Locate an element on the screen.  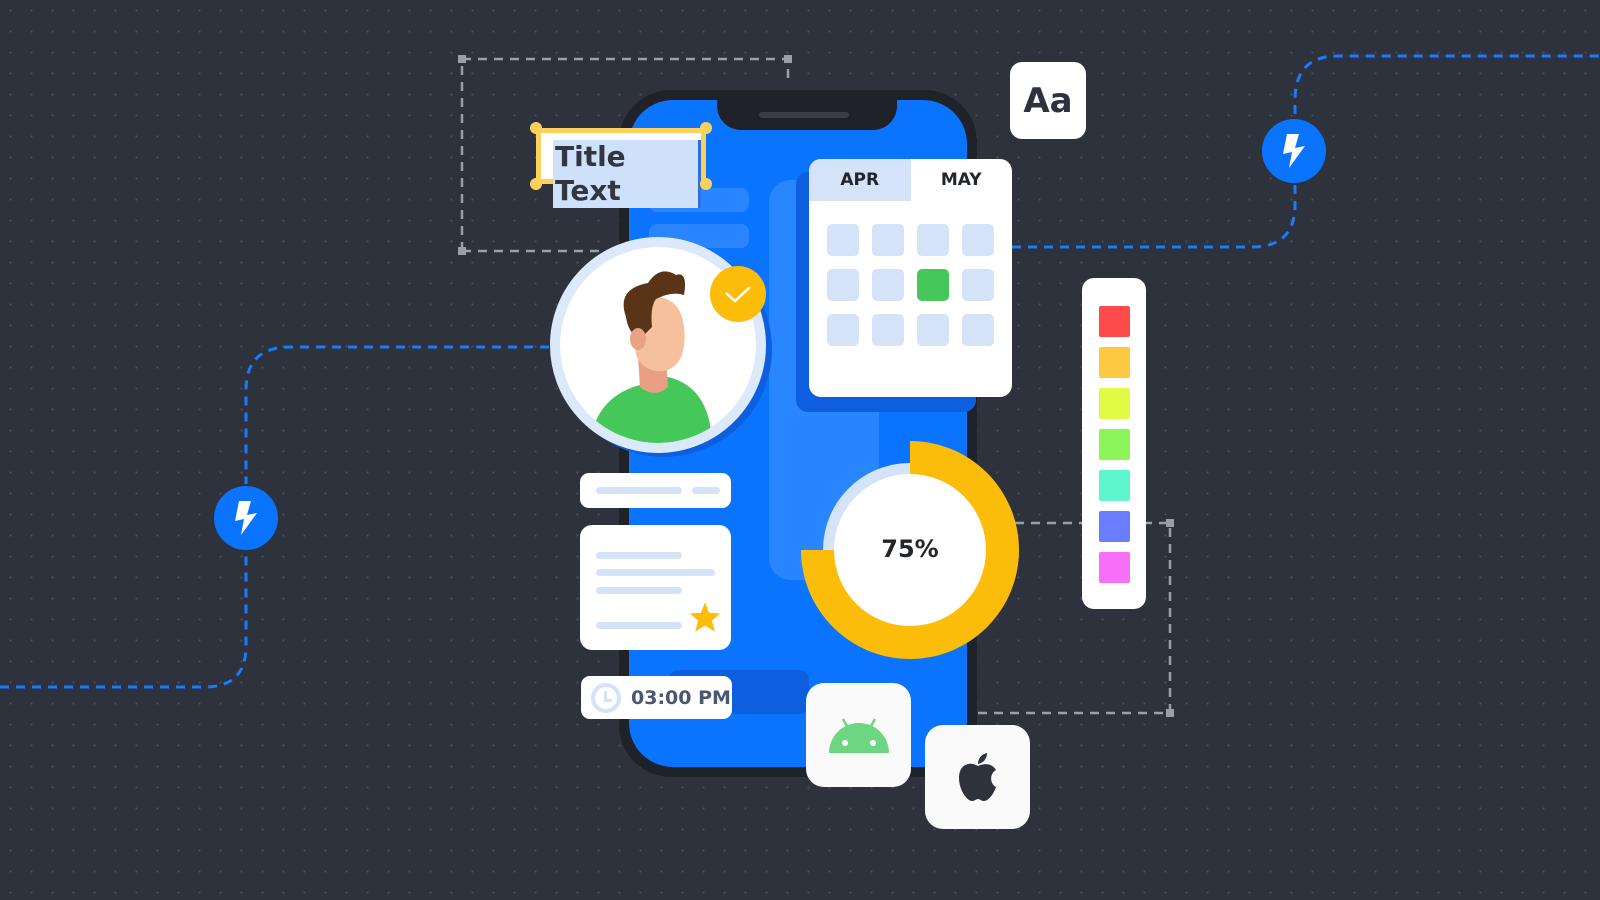
time-pill: 03:00 PM is located at coordinates (656, 697).